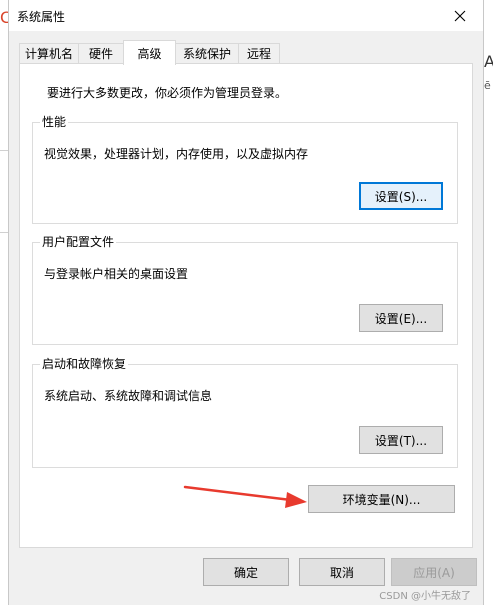 The height and width of the screenshot is (605, 493). What do you see at coordinates (207, 53) in the screenshot?
I see `tab-system-protection: 系统保护` at bounding box center [207, 53].